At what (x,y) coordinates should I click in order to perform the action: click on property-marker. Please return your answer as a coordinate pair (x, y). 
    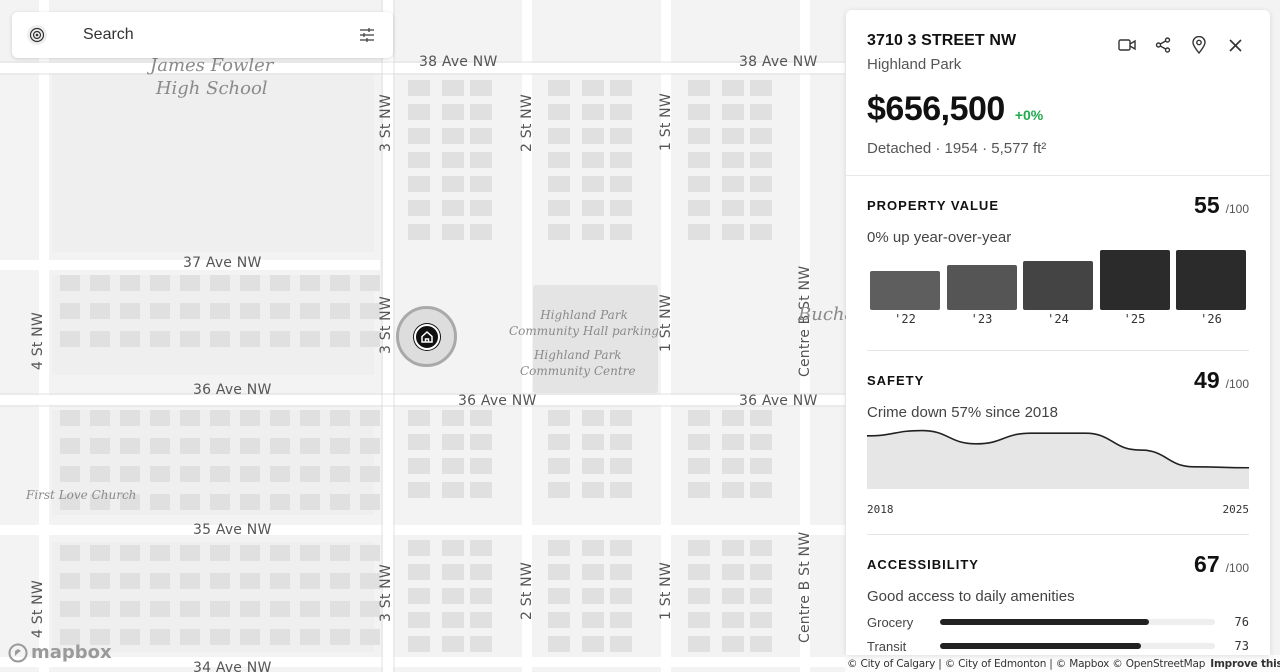
    Looking at the image, I should click on (426, 336).